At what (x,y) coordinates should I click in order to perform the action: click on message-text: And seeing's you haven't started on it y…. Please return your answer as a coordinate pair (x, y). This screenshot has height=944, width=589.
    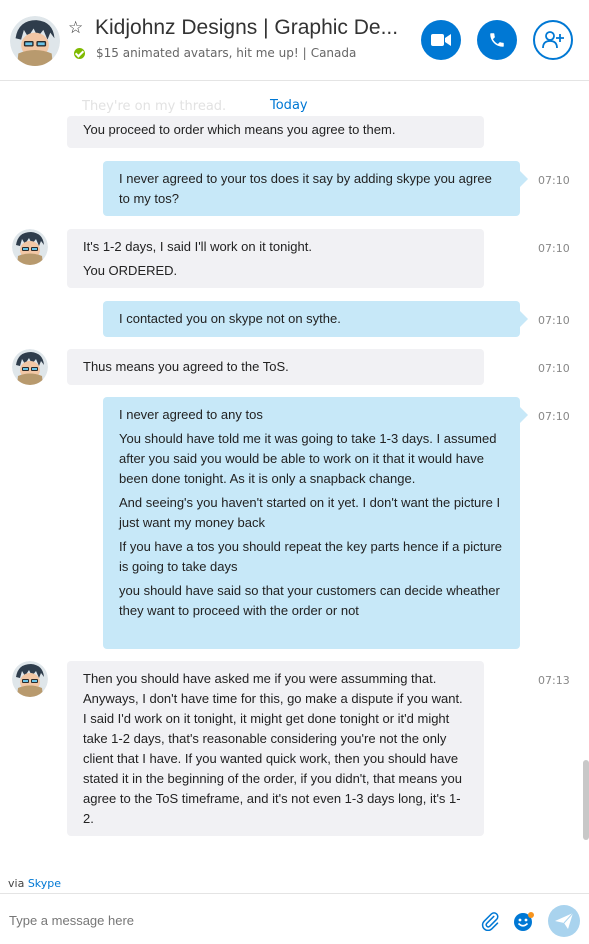
    Looking at the image, I should click on (310, 512).